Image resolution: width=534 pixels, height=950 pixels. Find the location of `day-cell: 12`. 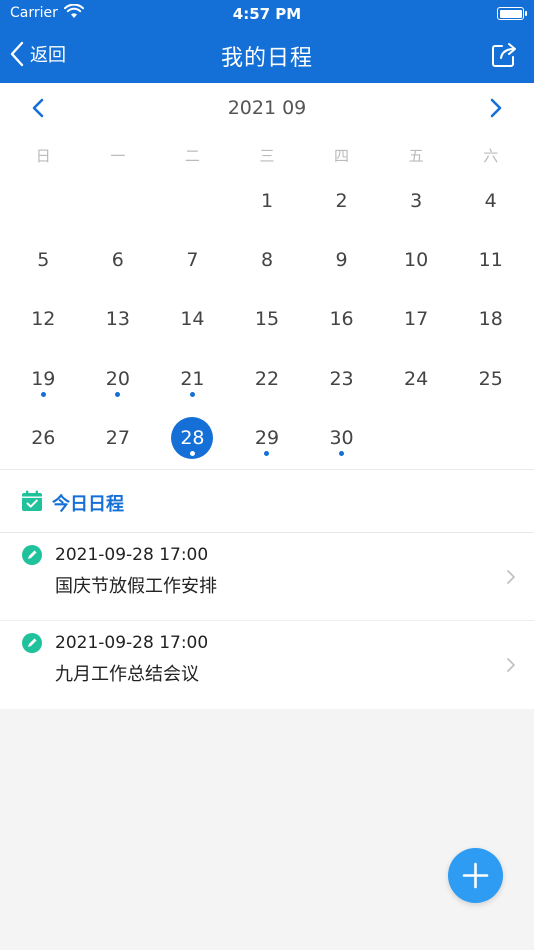

day-cell: 12 is located at coordinates (43, 319).